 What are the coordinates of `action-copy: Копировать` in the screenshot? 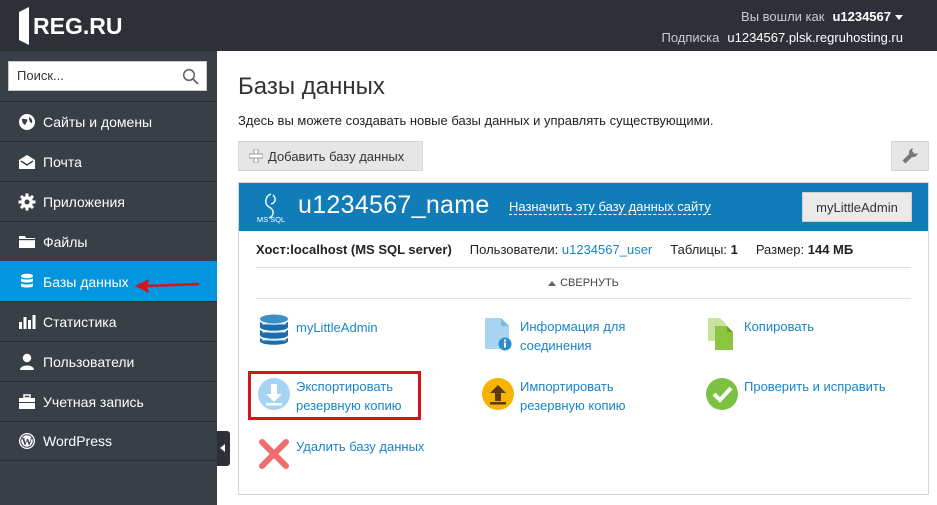 It's located at (759, 334).